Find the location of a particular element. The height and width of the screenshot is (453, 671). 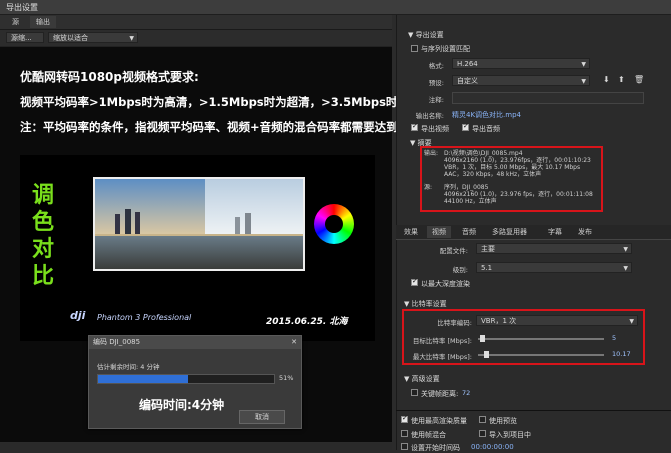

video-title-text: 调色对比 is located at coordinates (42, 236).